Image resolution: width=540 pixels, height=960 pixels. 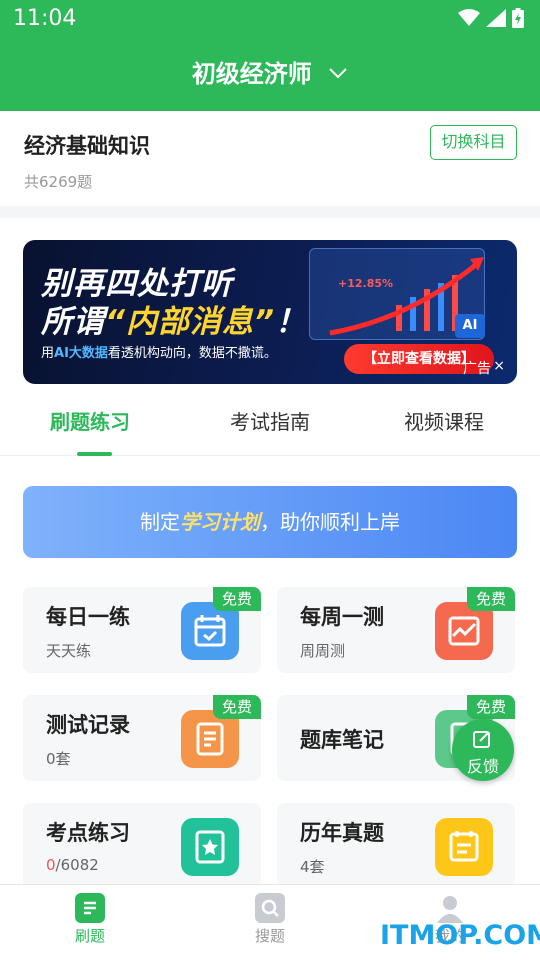 What do you see at coordinates (190, 322) in the screenshot?
I see `ad-headline-2-highlight: “内部消息”` at bounding box center [190, 322].